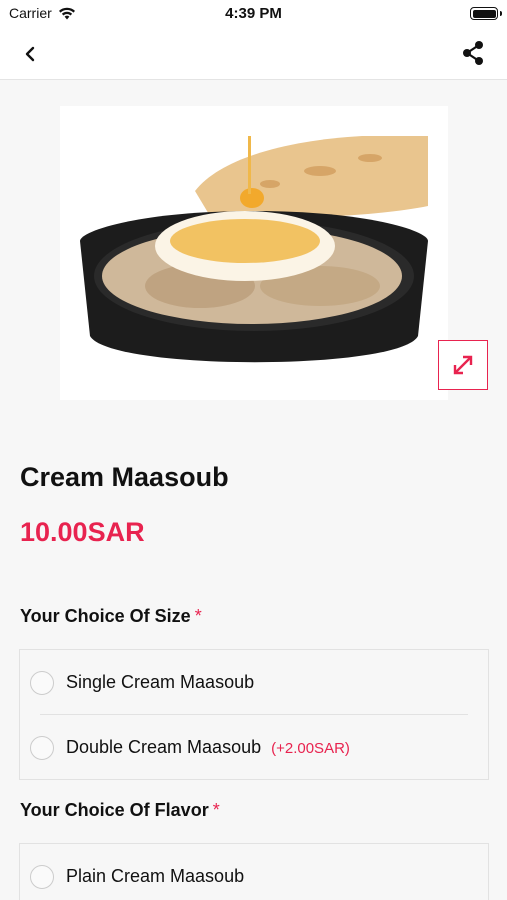 The image size is (507, 900). I want to click on back-button, so click(30, 54).